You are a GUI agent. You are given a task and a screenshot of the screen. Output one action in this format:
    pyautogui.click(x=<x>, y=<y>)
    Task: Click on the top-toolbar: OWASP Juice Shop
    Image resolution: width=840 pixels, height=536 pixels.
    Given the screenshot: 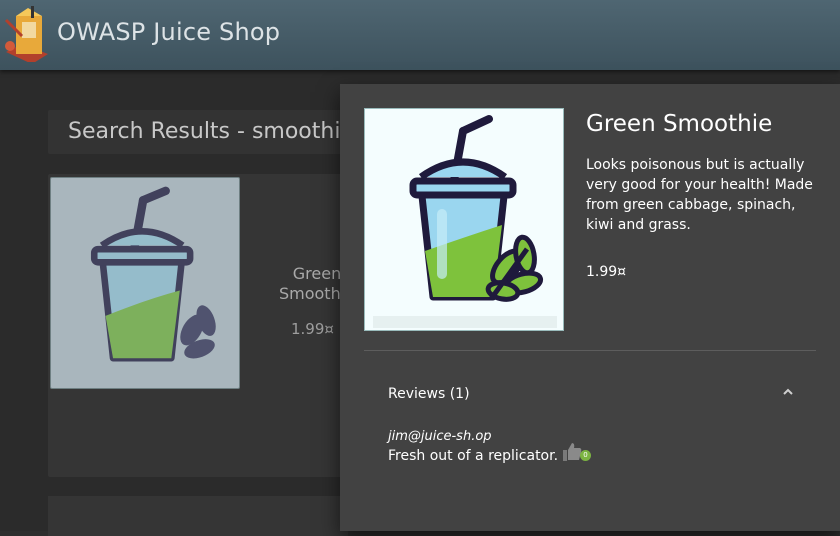 What is the action you would take?
    pyautogui.click(x=420, y=35)
    